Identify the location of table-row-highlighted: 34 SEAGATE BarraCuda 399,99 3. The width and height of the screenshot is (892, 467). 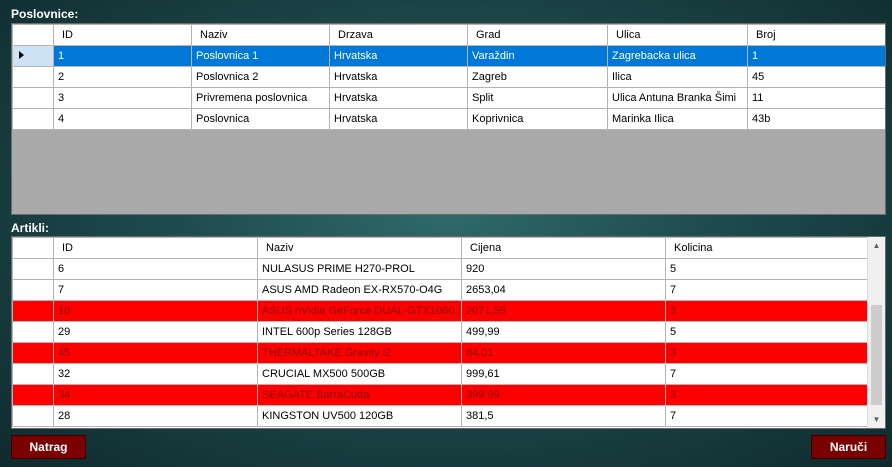
(440, 395).